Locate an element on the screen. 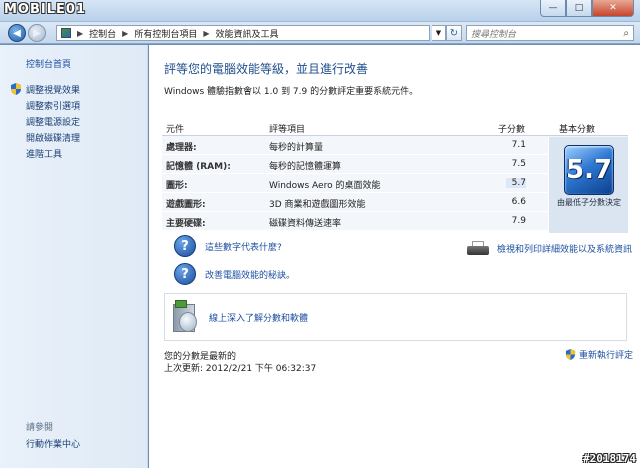  sidebar-task-list: 調整視覺效果 調整索引選項 調整電源設定 開啟磁碟清理 進階工具 is located at coordinates (45, 121).